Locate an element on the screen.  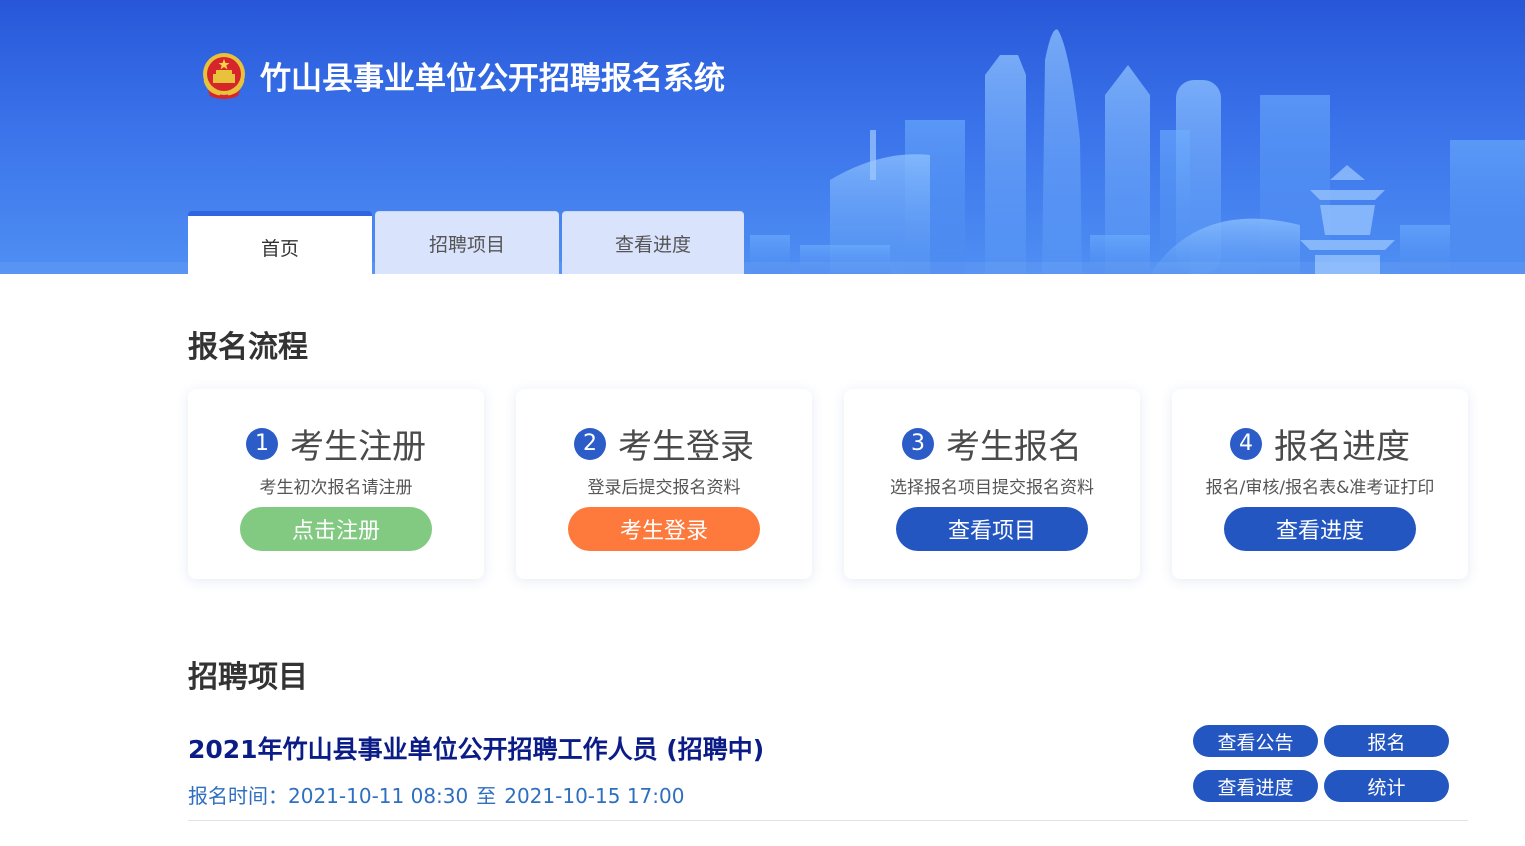
project-registration-time: 报名时间：2021-10-11 08:30 至 2021-10-15 17:00 is located at coordinates (436, 794).